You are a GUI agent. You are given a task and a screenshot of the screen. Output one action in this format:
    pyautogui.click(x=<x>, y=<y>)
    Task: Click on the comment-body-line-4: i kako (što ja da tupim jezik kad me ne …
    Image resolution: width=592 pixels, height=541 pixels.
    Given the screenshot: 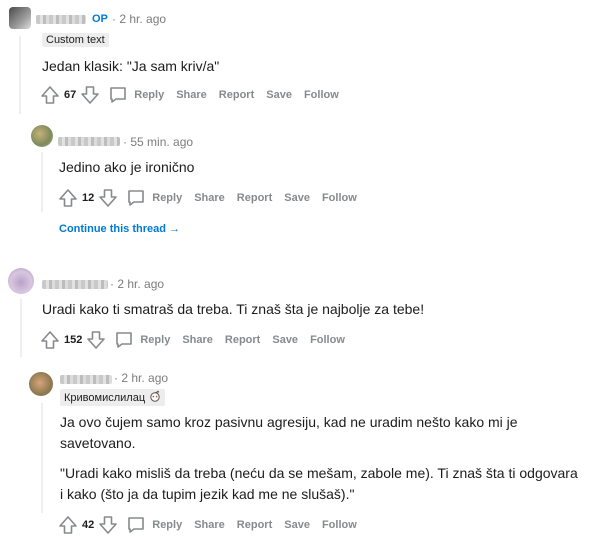 What is the action you would take?
    pyautogui.click(x=207, y=494)
    